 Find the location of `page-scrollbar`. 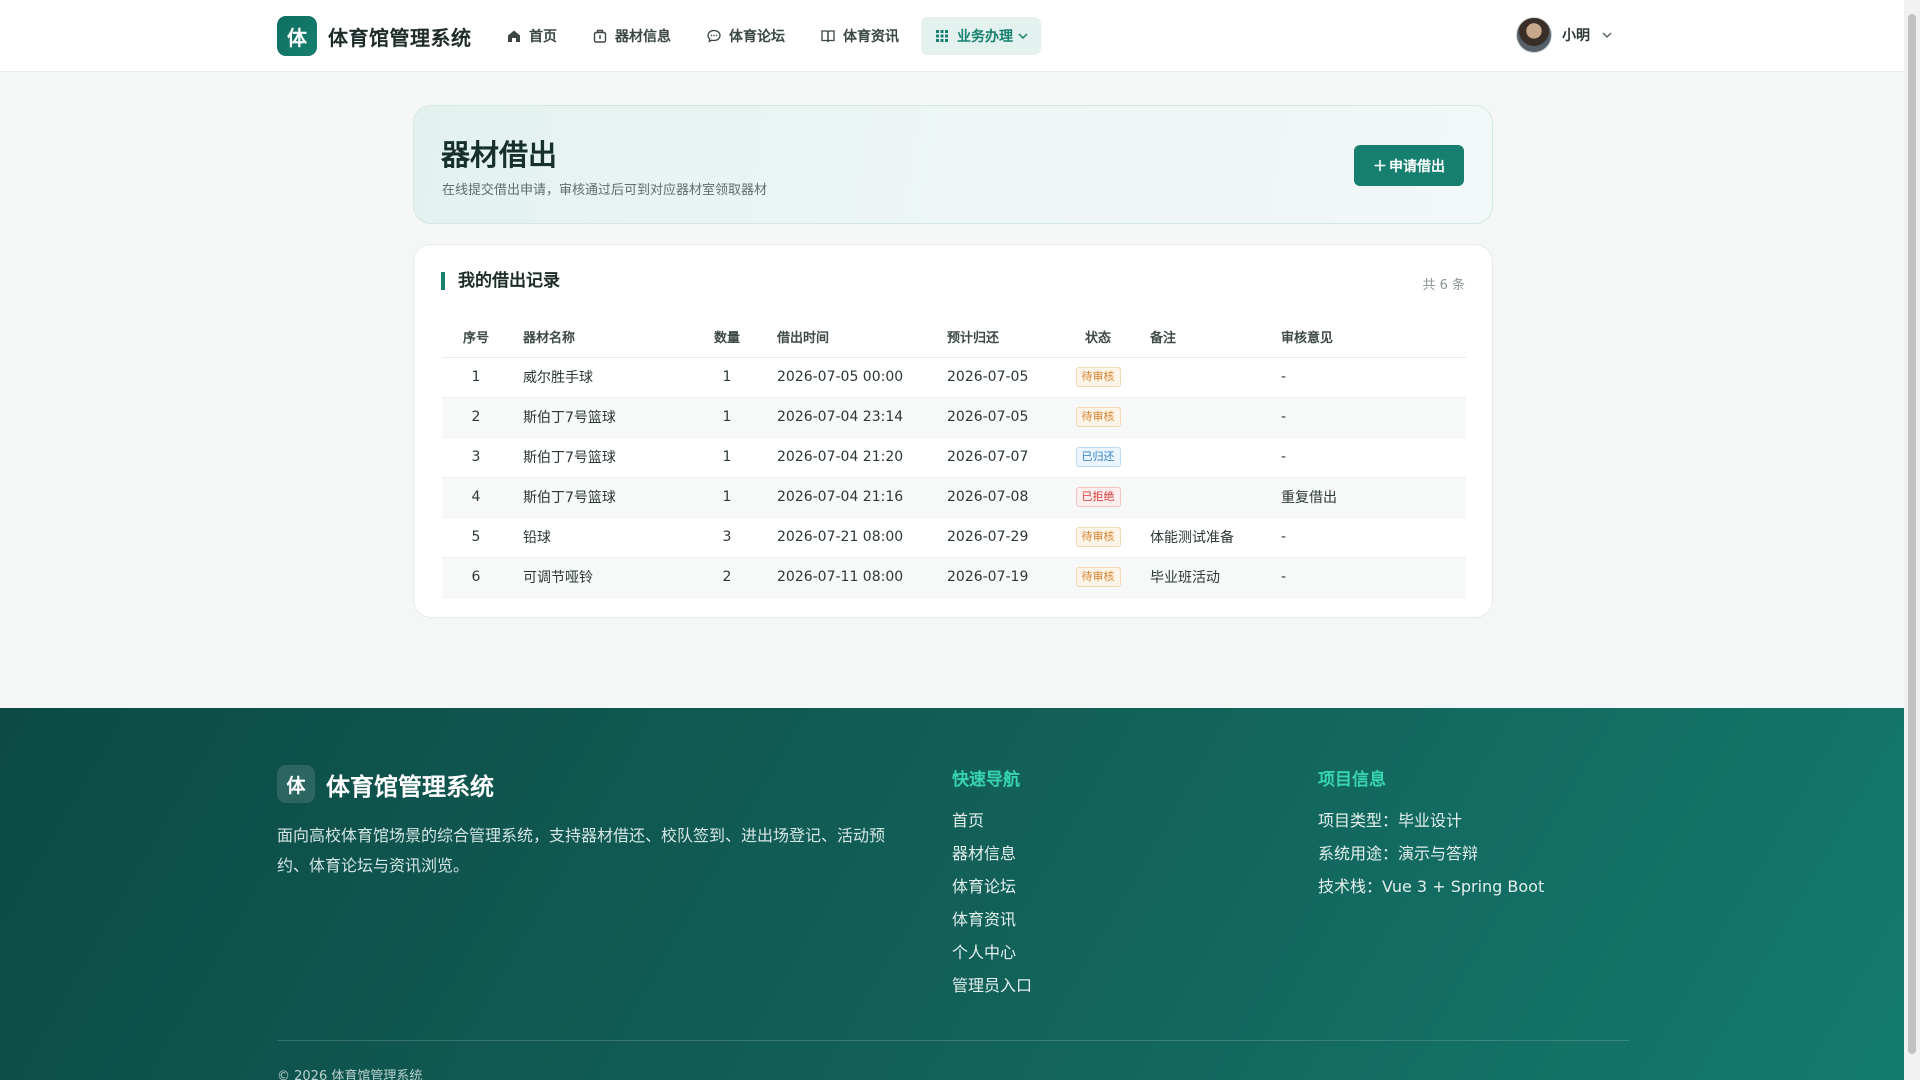

page-scrollbar is located at coordinates (1912, 540).